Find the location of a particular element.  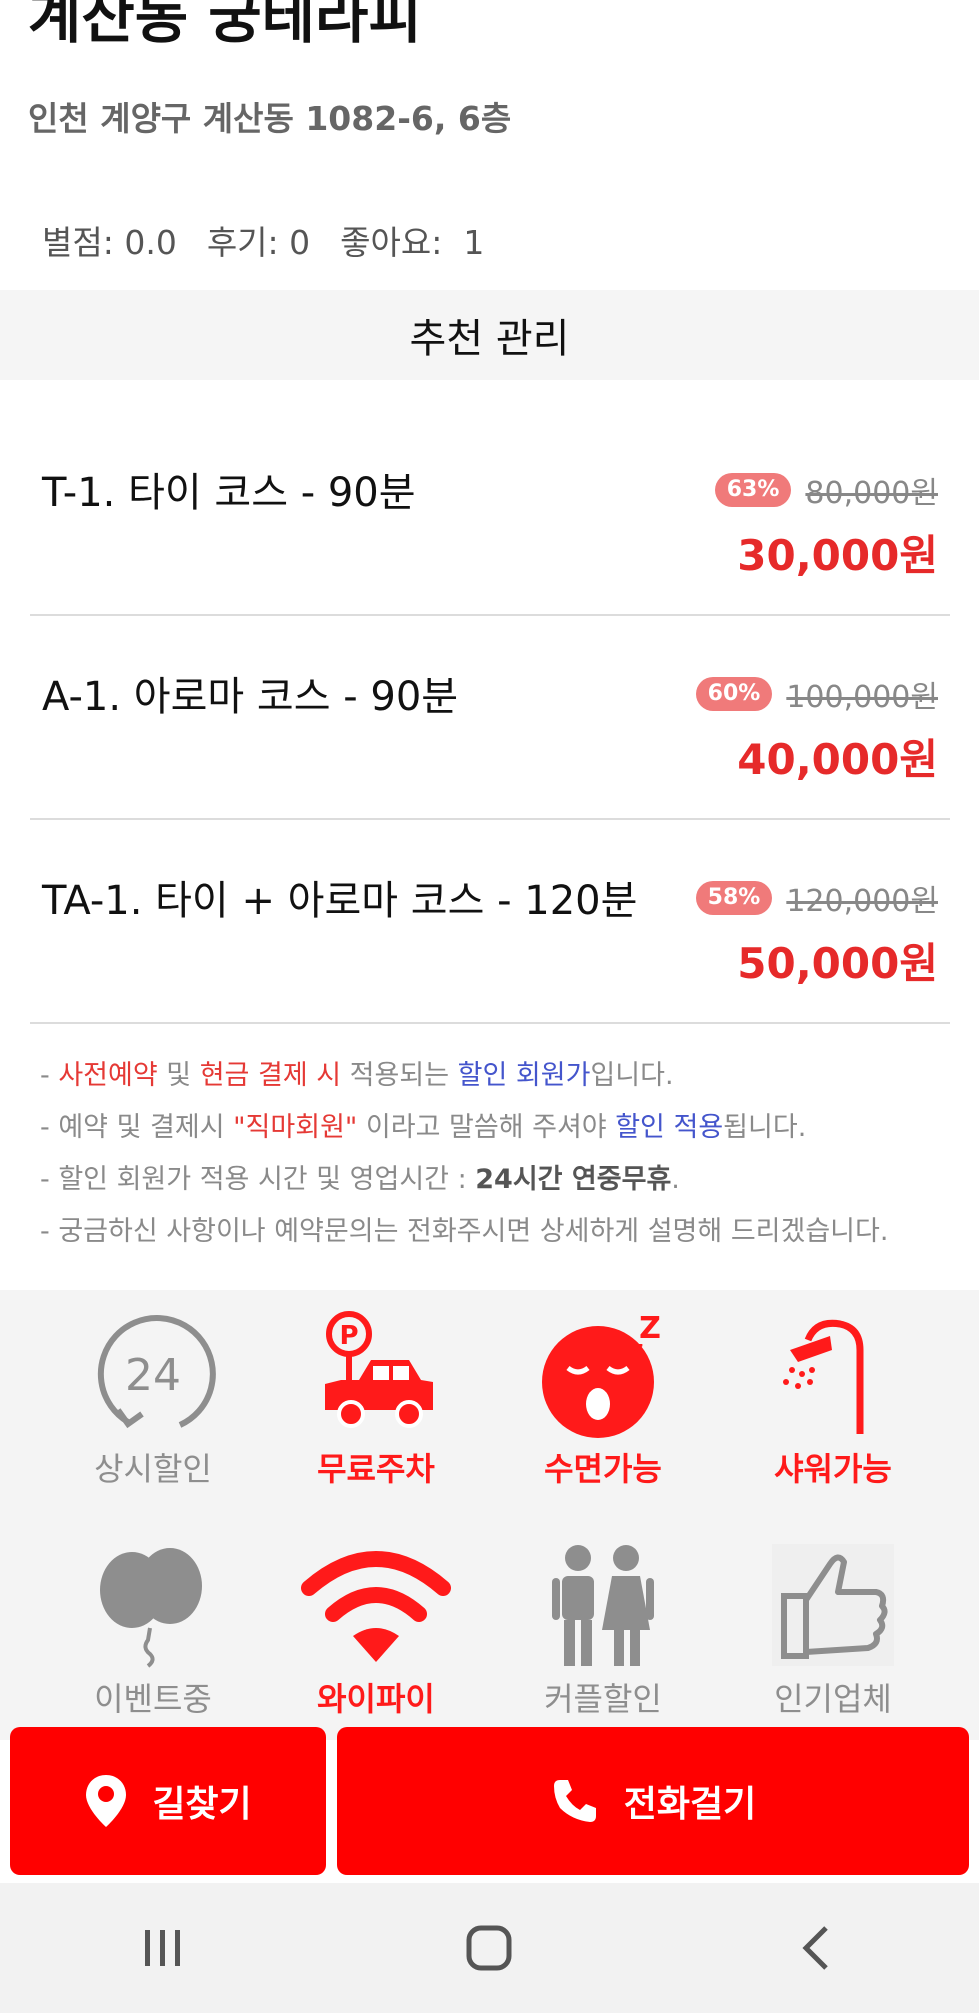

shop-stats: 별점: 0.0 후기: 0 좋아요: 1 is located at coordinates (263, 240).